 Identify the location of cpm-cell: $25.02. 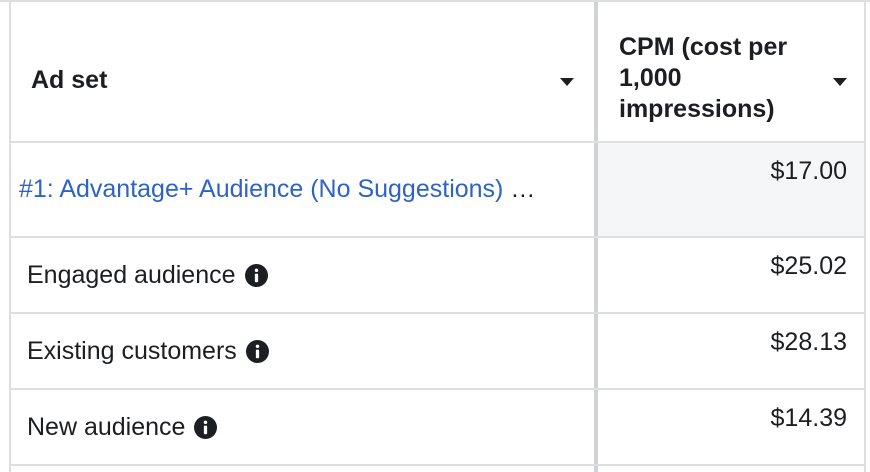
(731, 275).